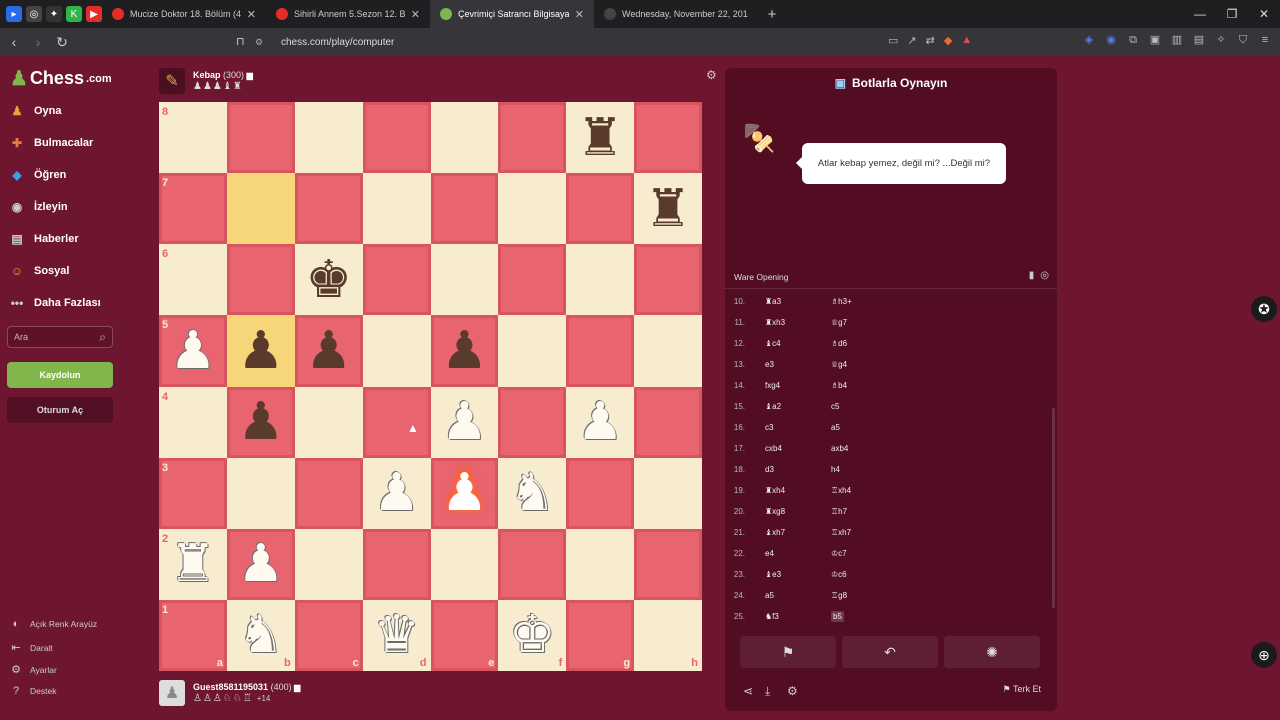 Image resolution: width=1280 pixels, height=720 pixels. I want to click on search-input: Ara ⌕, so click(60, 337).